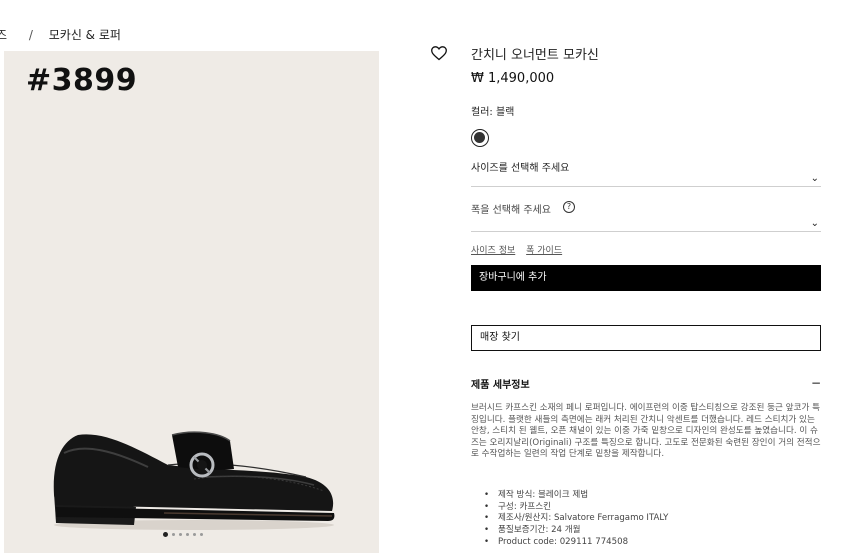 Image resolution: width=860 pixels, height=553 pixels. What do you see at coordinates (544, 251) in the screenshot?
I see `width-guide-link: 폭 가이드` at bounding box center [544, 251].